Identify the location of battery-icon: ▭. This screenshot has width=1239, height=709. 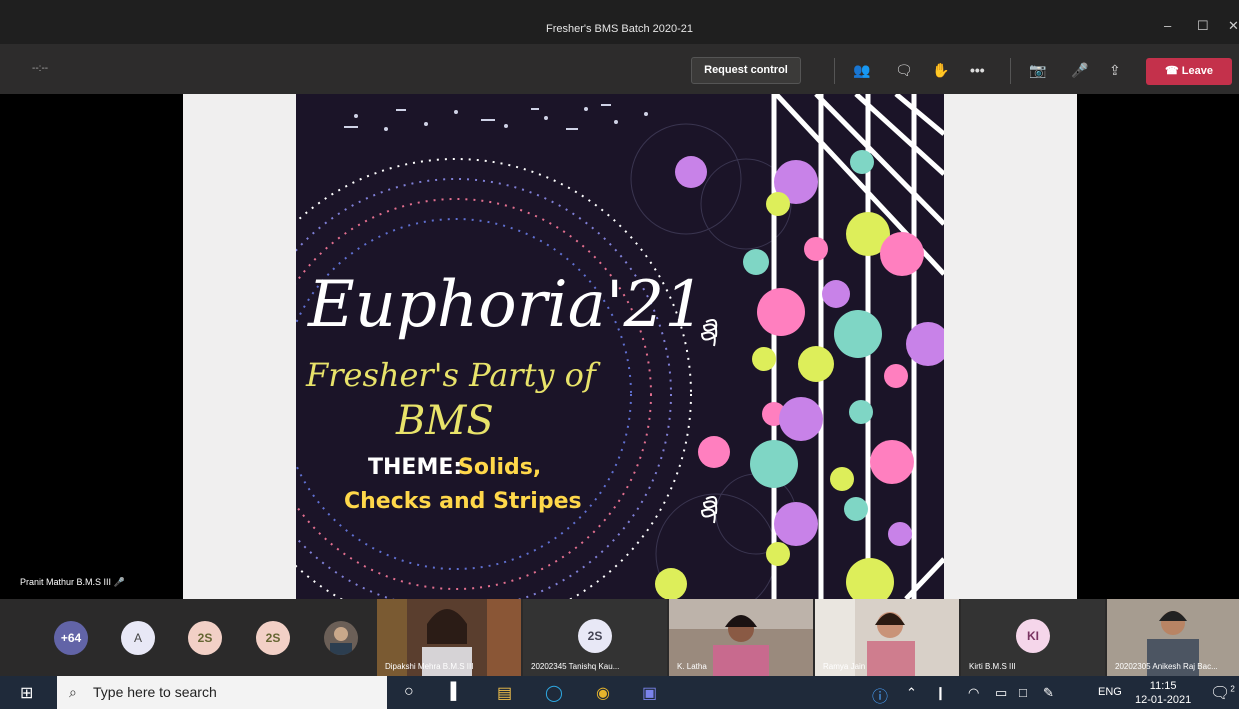
(1001, 693).